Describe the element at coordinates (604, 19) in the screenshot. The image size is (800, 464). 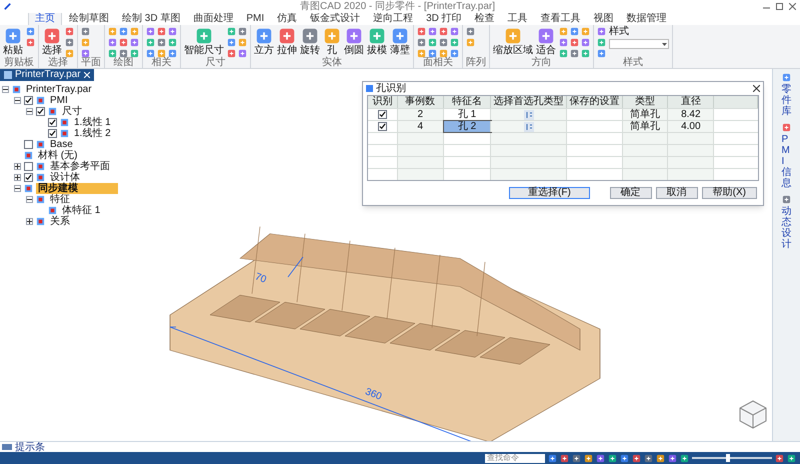
I see `ribbon-tab: 视图` at that location.